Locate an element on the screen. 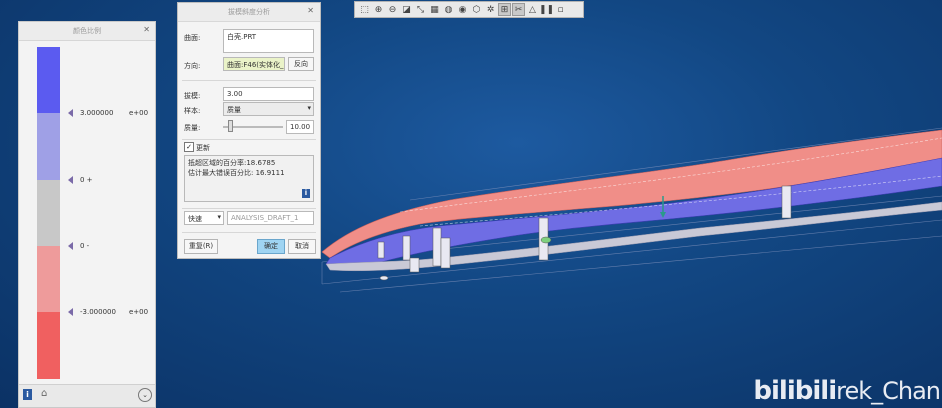  dialog-title: 拔模斜度分析 is located at coordinates (249, 12).